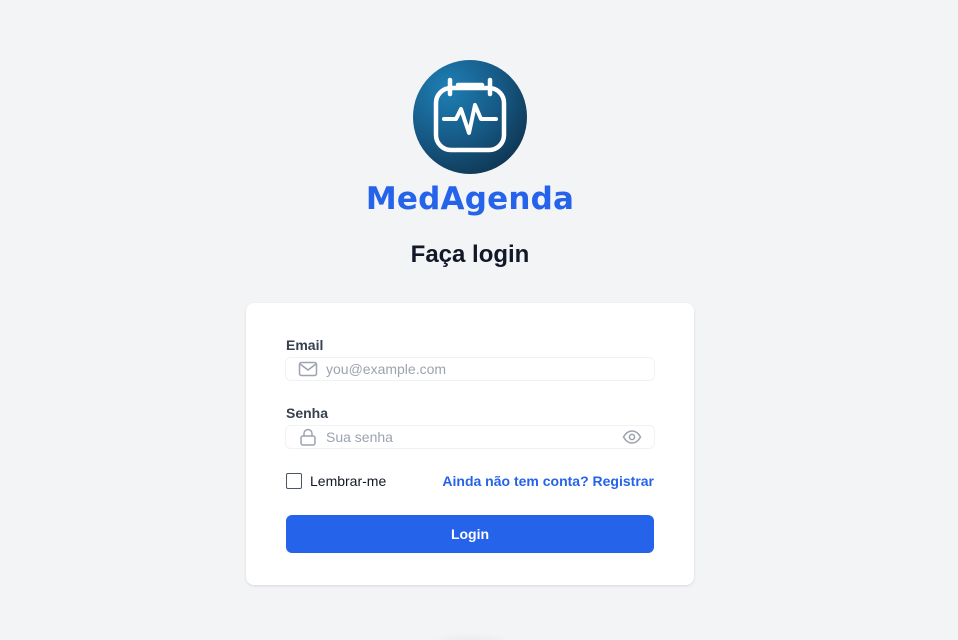 The width and height of the screenshot is (958, 640). What do you see at coordinates (348, 481) in the screenshot?
I see `remember-me-label: Lembrar-me` at bounding box center [348, 481].